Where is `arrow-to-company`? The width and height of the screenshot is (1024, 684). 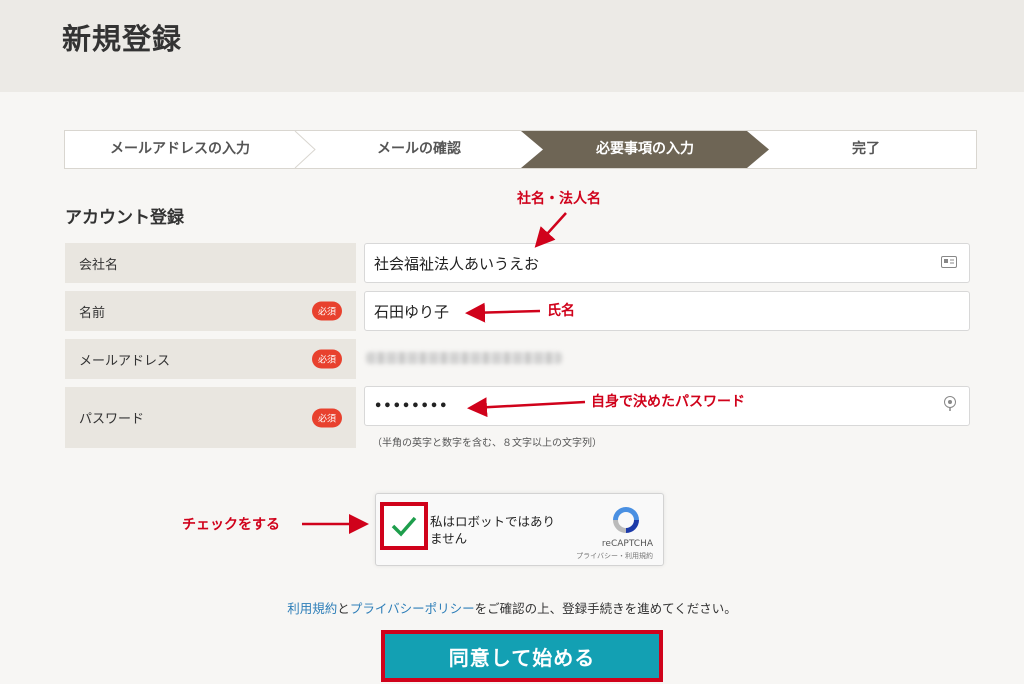
arrow-to-company is located at coordinates (550, 230).